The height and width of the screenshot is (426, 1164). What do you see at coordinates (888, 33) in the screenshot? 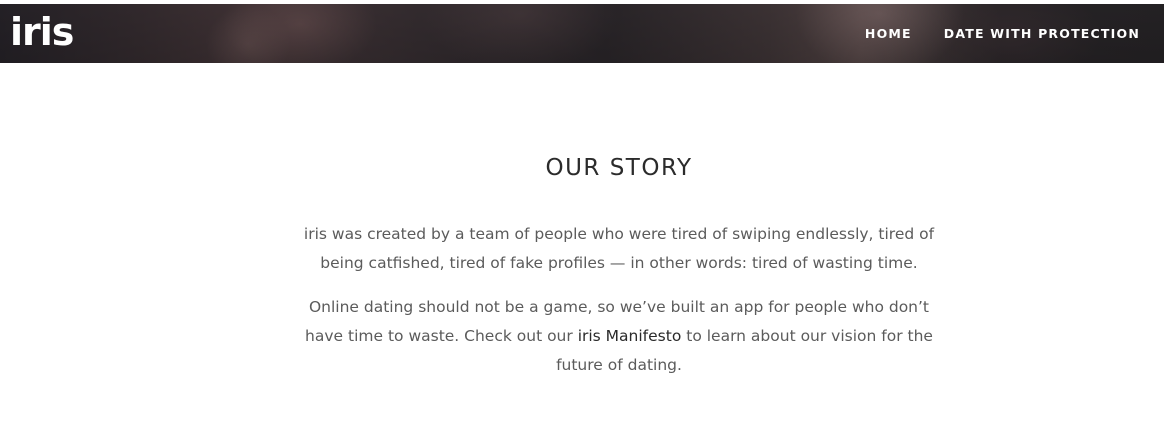
I see `nav-home-link: HOME` at bounding box center [888, 33].